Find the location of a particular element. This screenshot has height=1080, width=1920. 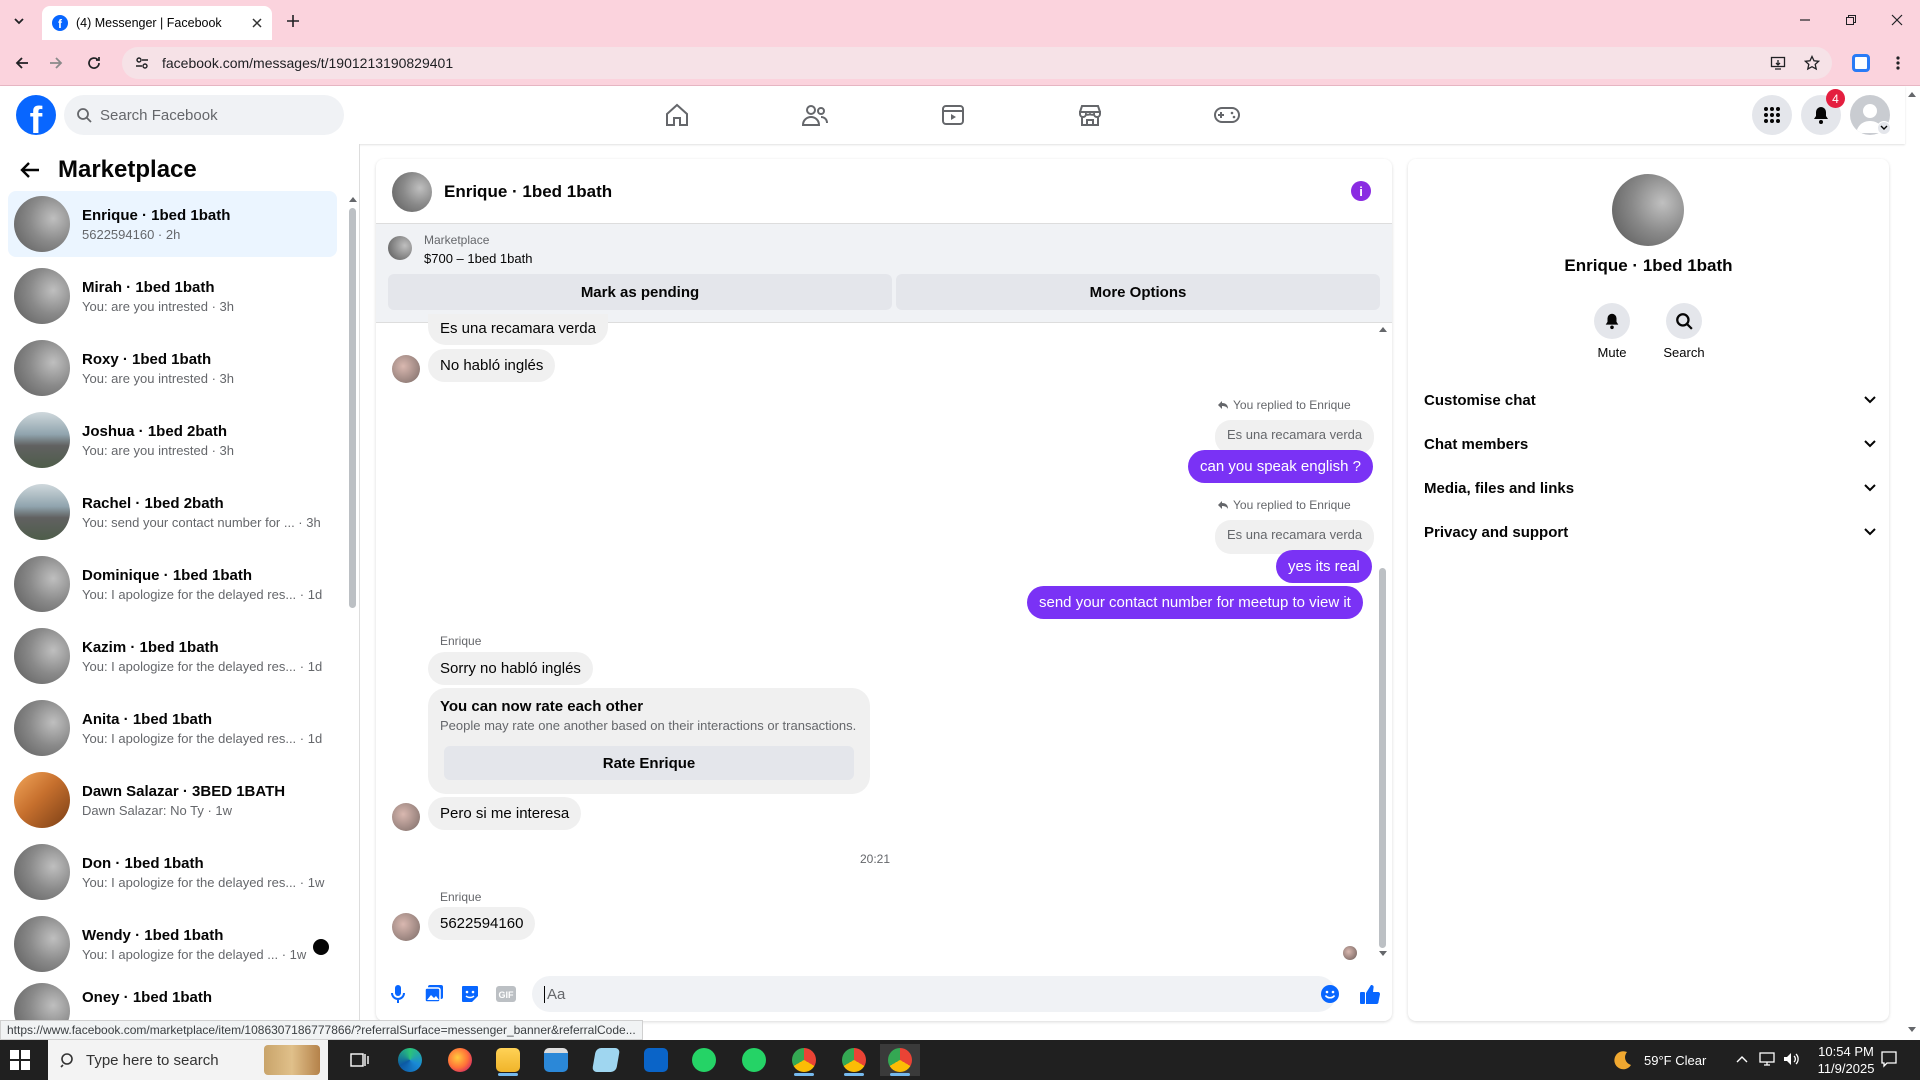

message-incoming: No habló inglés is located at coordinates (492, 365).